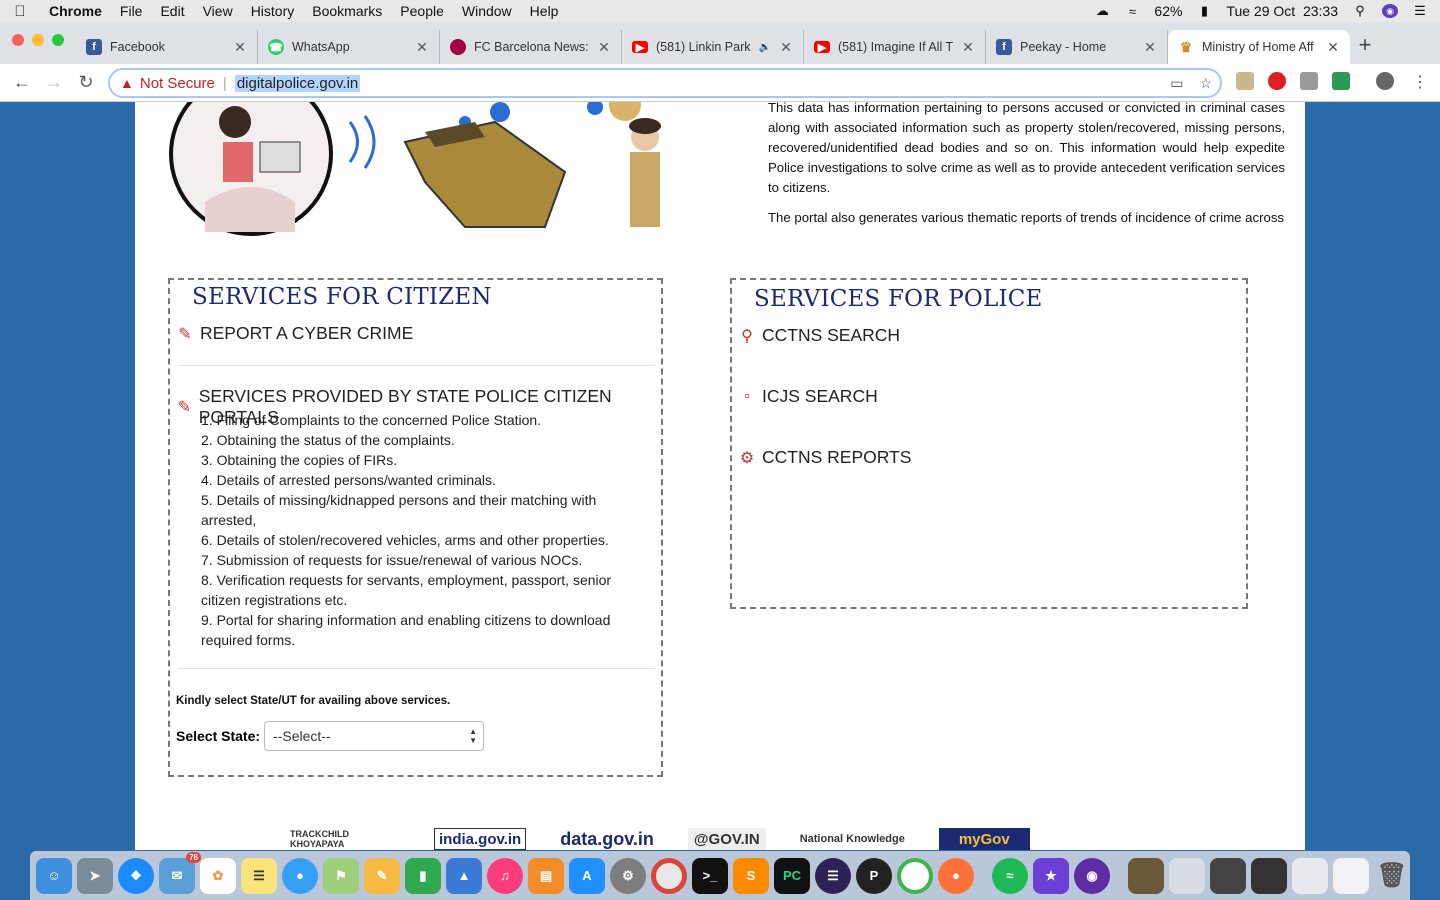 The height and width of the screenshot is (900, 1440). What do you see at coordinates (792, 875) in the screenshot?
I see `pycharm-icon: PC` at bounding box center [792, 875].